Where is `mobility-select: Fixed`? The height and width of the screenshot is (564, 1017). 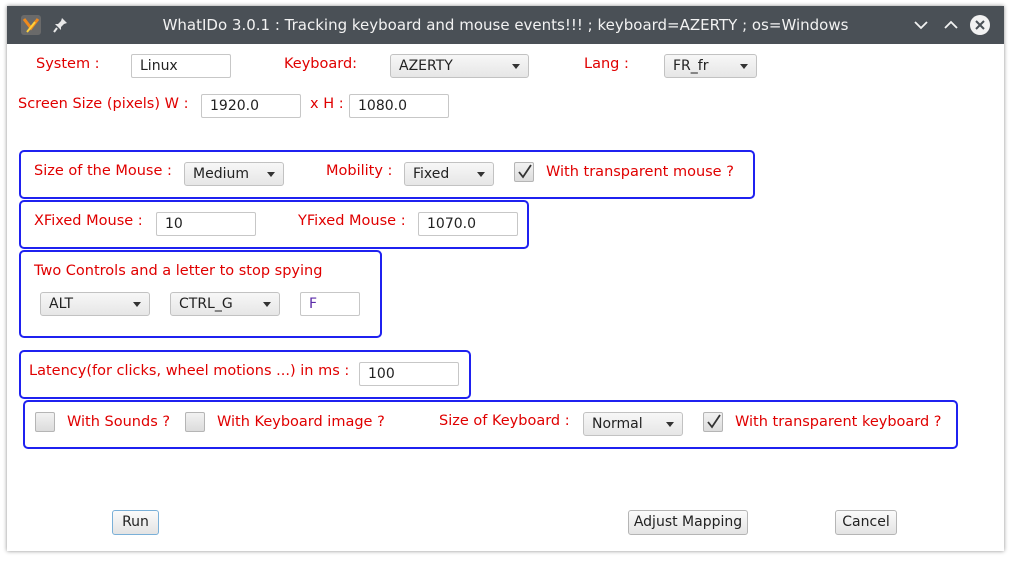
mobility-select: Fixed is located at coordinates (449, 174).